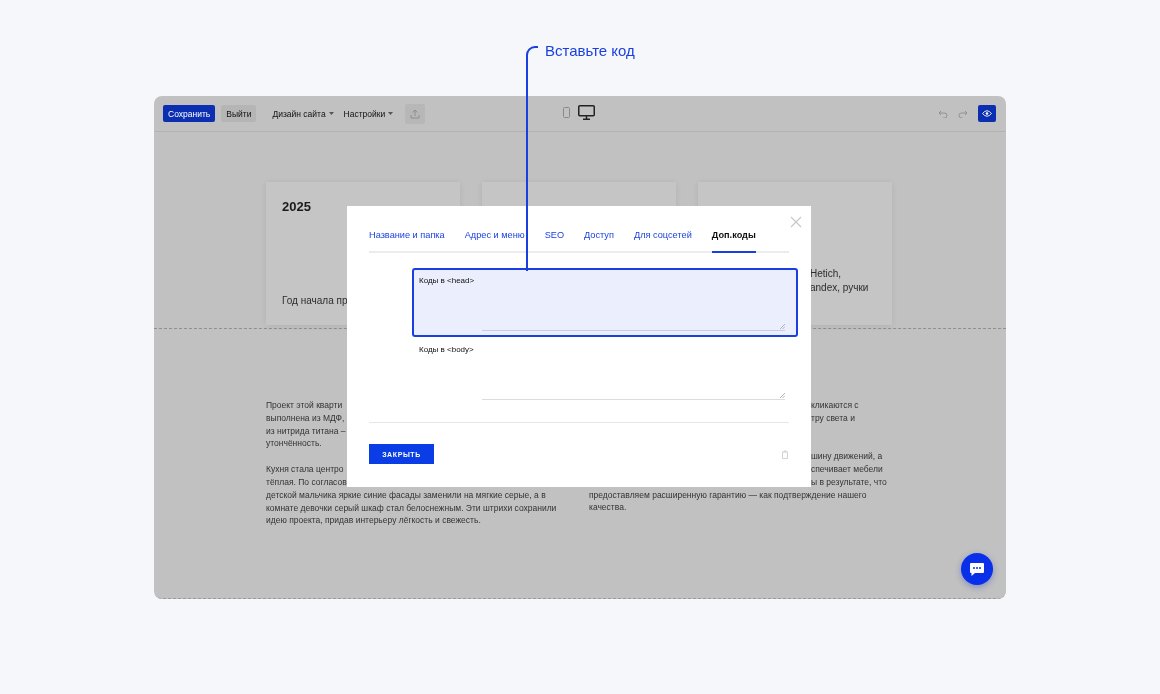 Image resolution: width=1160 pixels, height=694 pixels. What do you see at coordinates (608, 508) in the screenshot?
I see `paragraph-line: качества.` at bounding box center [608, 508].